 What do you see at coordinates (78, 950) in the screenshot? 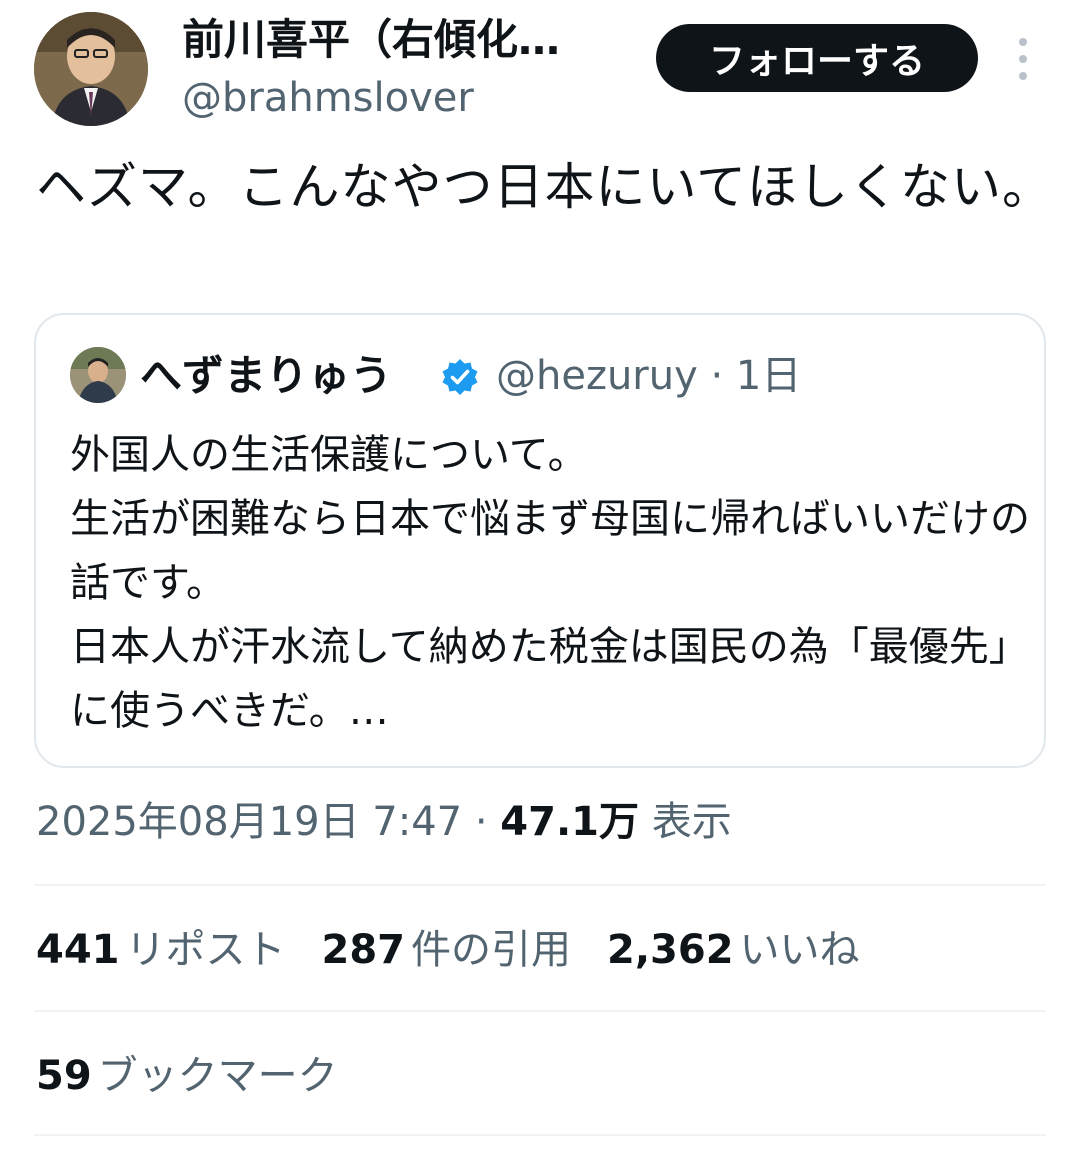
I see `reposts-count: 441` at bounding box center [78, 950].